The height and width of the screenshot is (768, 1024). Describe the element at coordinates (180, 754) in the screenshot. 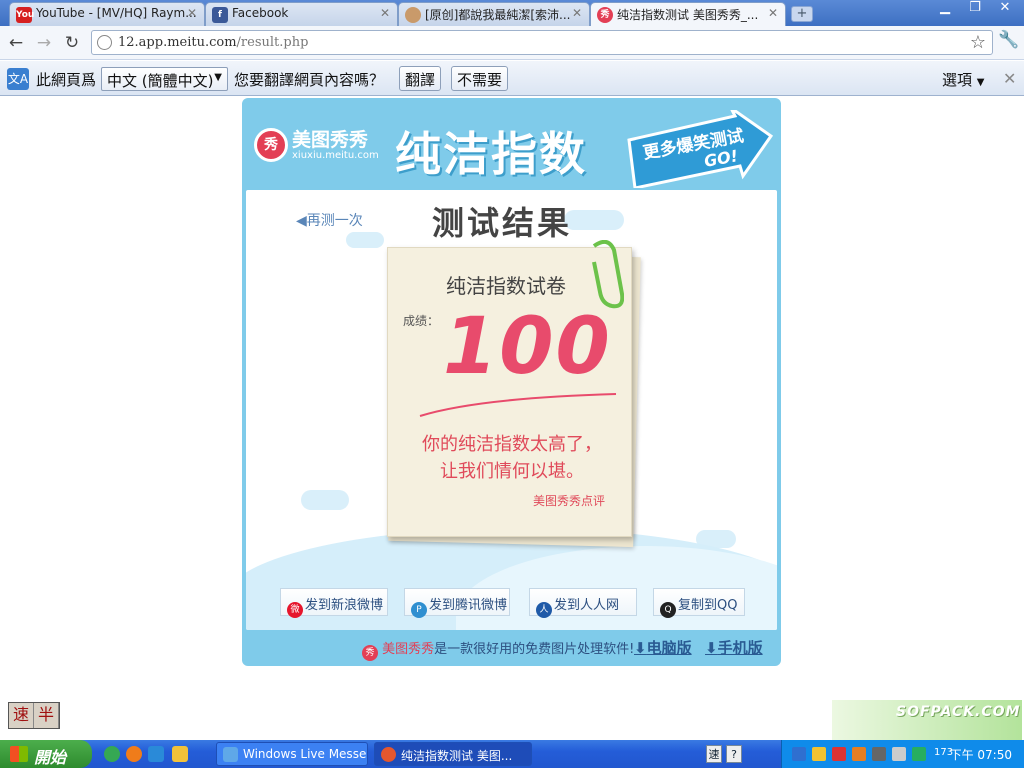

I see `messenger-quicklaunch-icon` at that location.